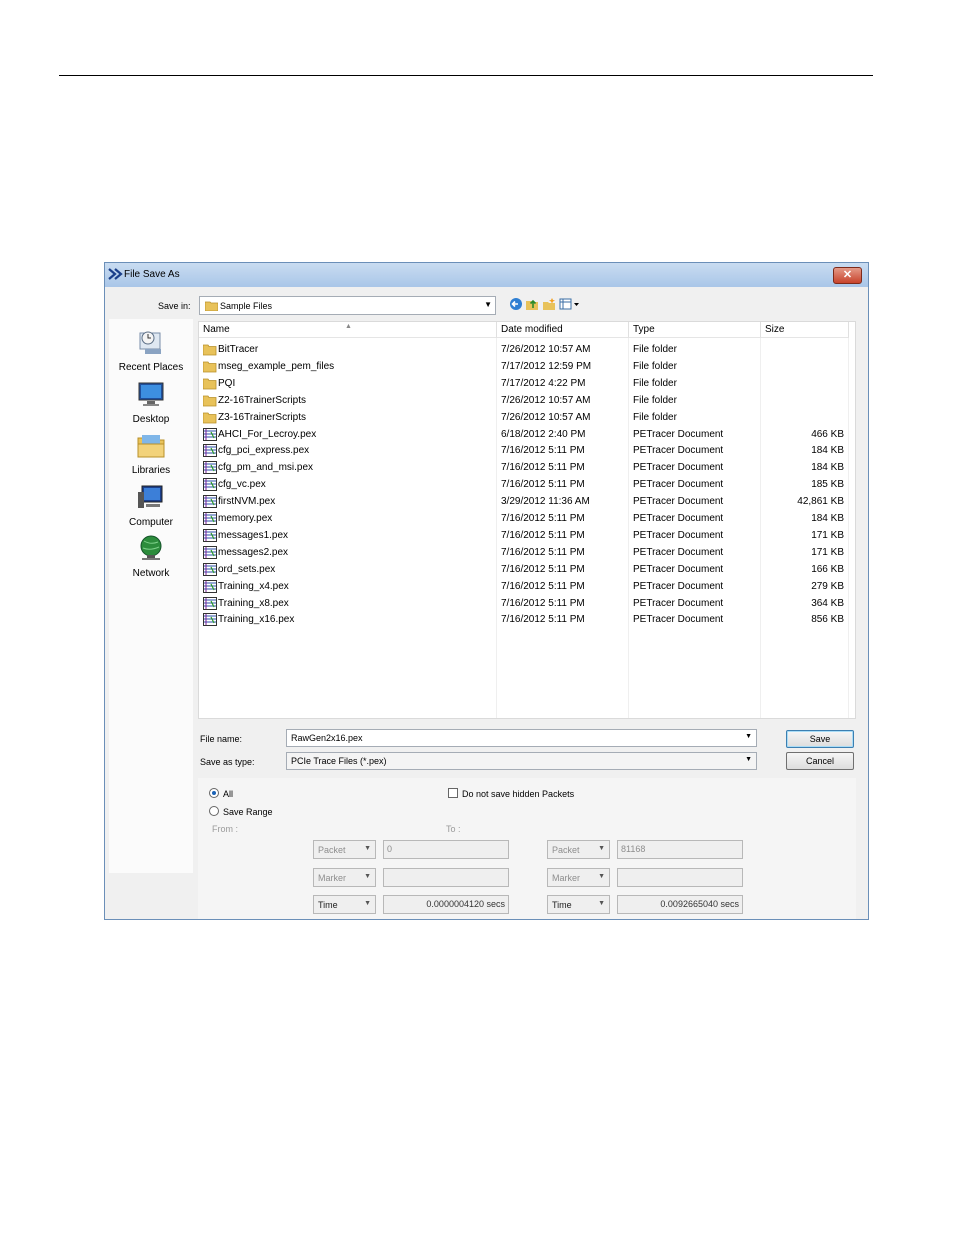  Describe the element at coordinates (214, 793) in the screenshot. I see `all-radio` at that location.